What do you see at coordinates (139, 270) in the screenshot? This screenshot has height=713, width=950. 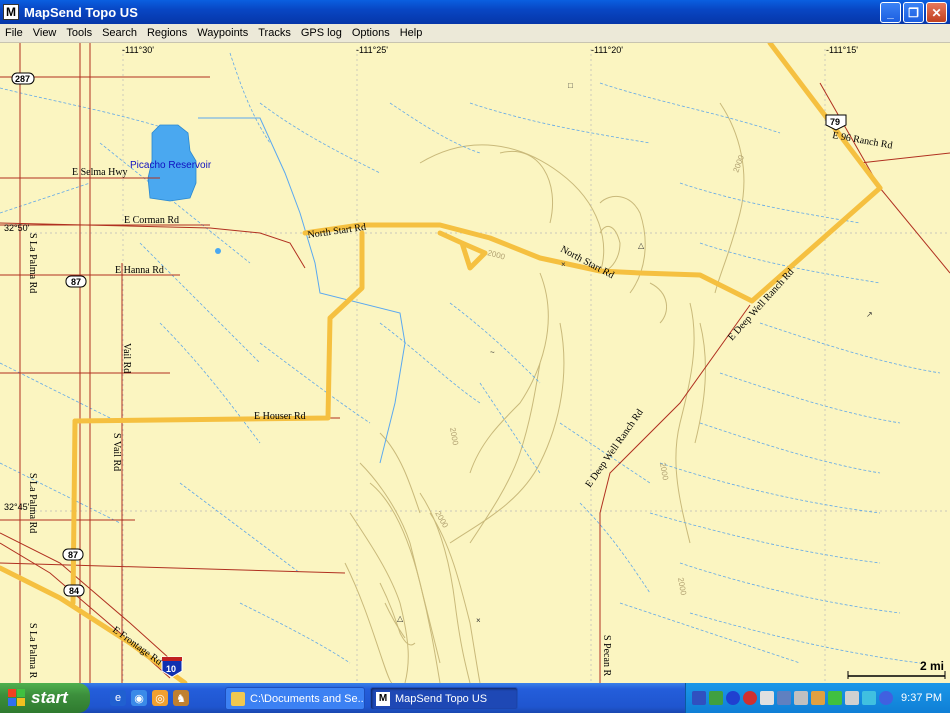 I see `road-label-e-hanna-rd: E Hanna Rd` at bounding box center [139, 270].